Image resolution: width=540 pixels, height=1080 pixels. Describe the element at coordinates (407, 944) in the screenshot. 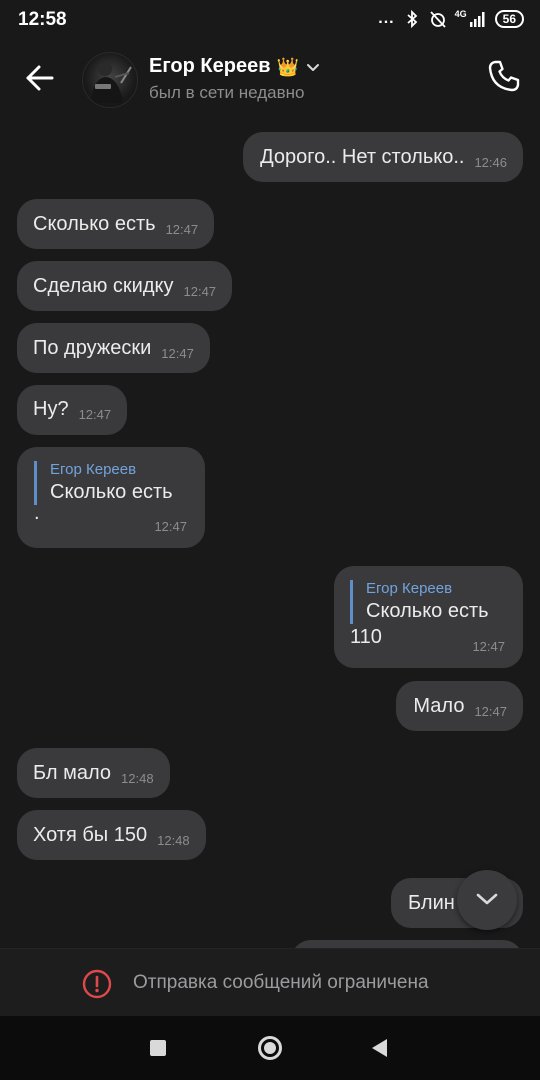

I see `message-bubble-out-partial` at that location.